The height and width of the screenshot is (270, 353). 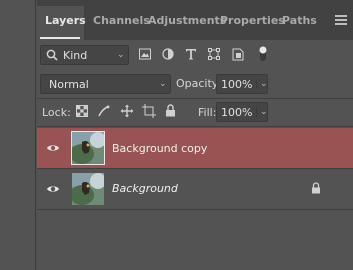 I want to click on blend-mode-value: Normal, so click(x=69, y=84).